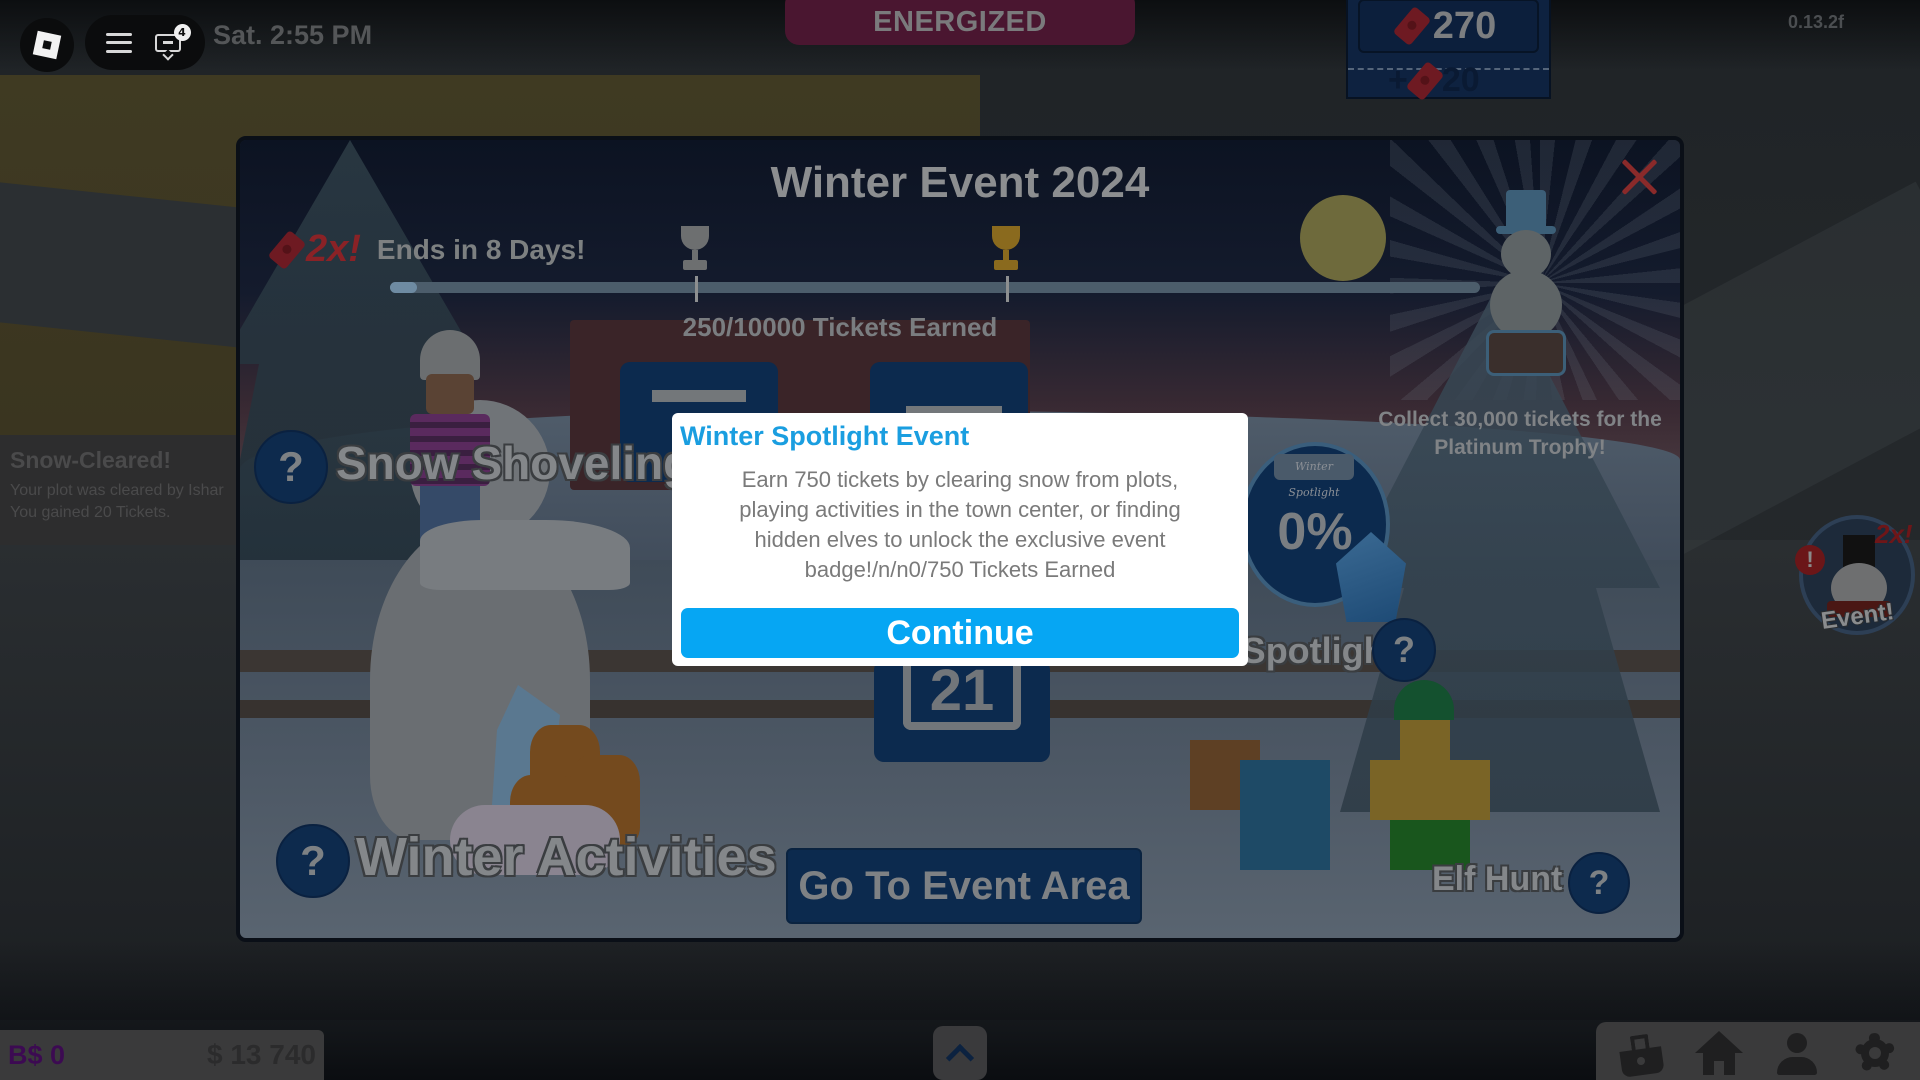 This screenshot has width=1920, height=1080. I want to click on notification-line-1: Your plot was cleared by Ishar, so click(117, 490).